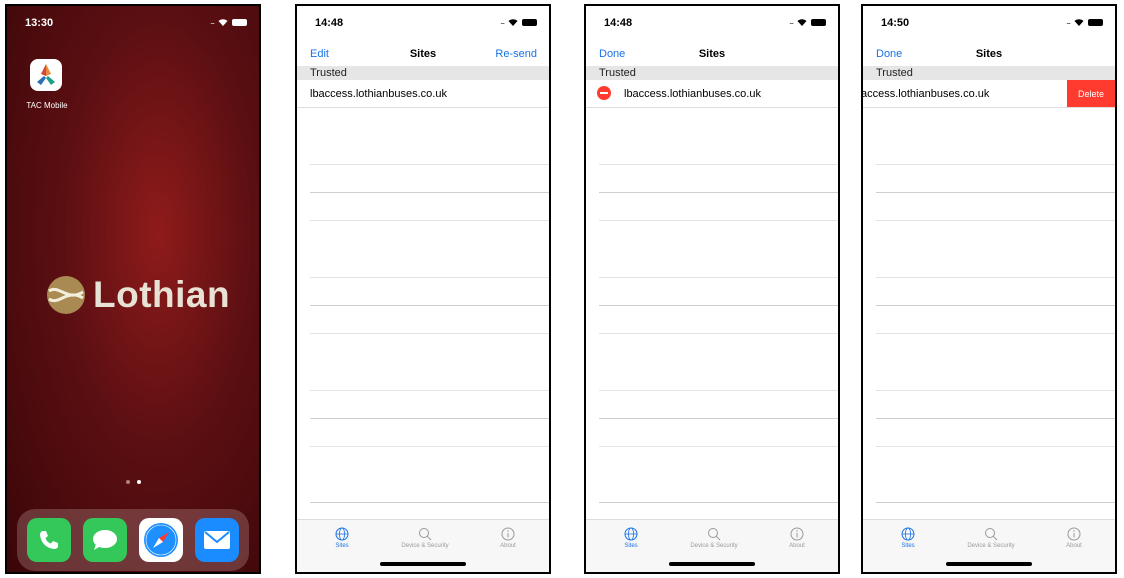 Image resolution: width=1124 pixels, height=578 pixels. Describe the element at coordinates (516, 54) in the screenshot. I see `resend-button: Re-send` at that location.